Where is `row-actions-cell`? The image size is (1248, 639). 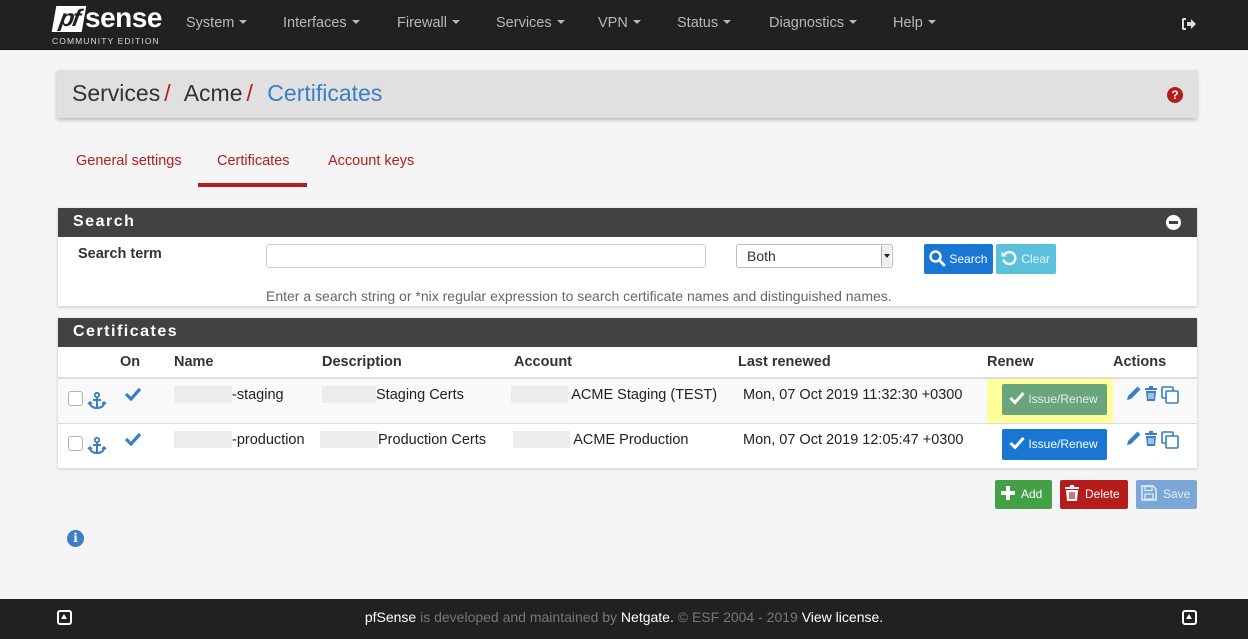 row-actions-cell is located at coordinates (1155, 401).